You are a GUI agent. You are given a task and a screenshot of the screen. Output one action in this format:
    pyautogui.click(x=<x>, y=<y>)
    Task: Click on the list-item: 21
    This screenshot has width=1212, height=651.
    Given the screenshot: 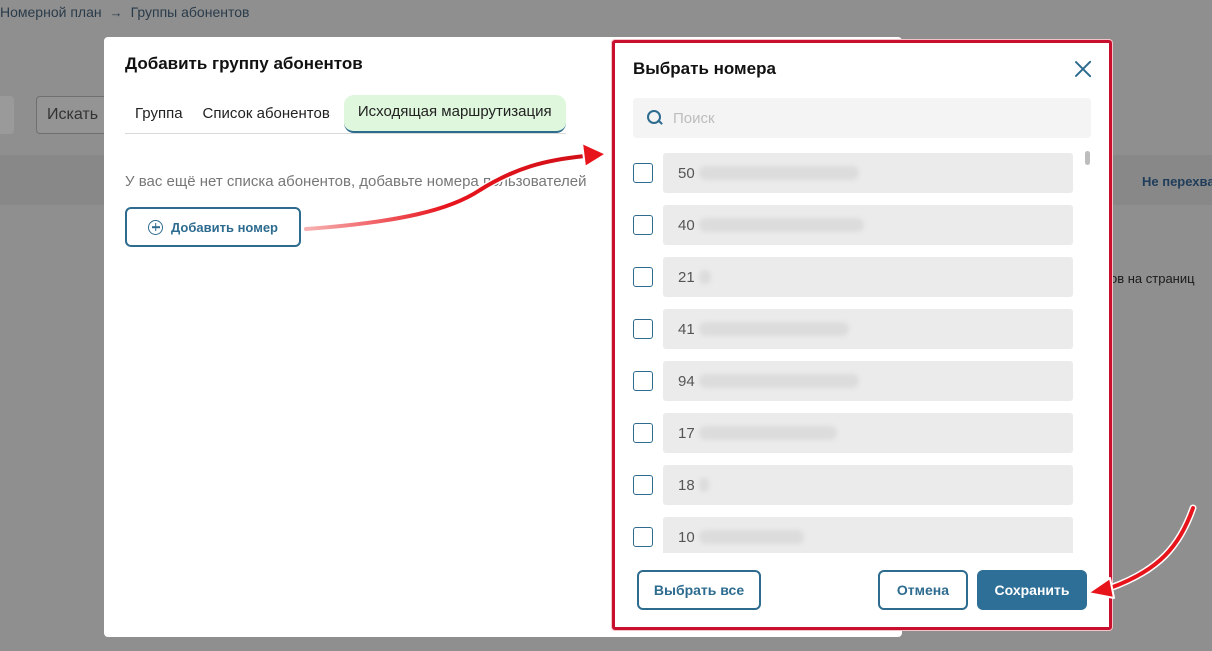 What is the action you would take?
    pyautogui.click(x=853, y=277)
    